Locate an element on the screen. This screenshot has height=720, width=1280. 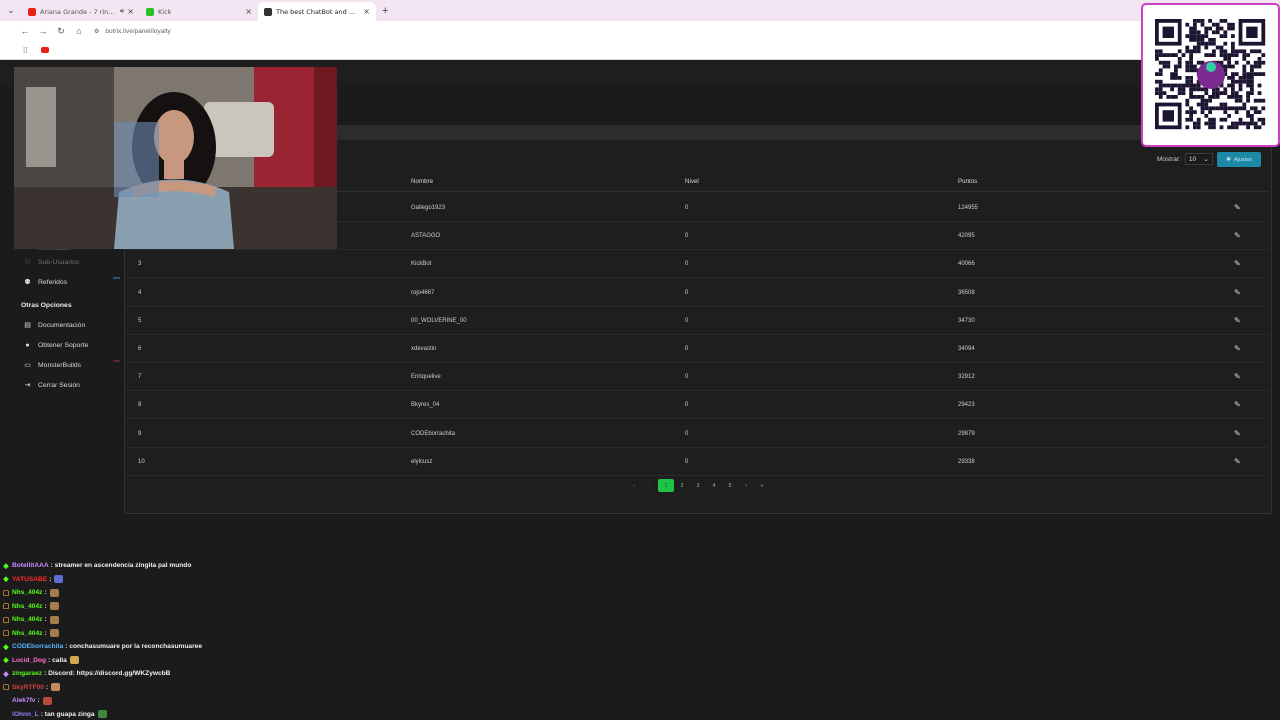
chat-username: YATUSABE is located at coordinates (29, 579).